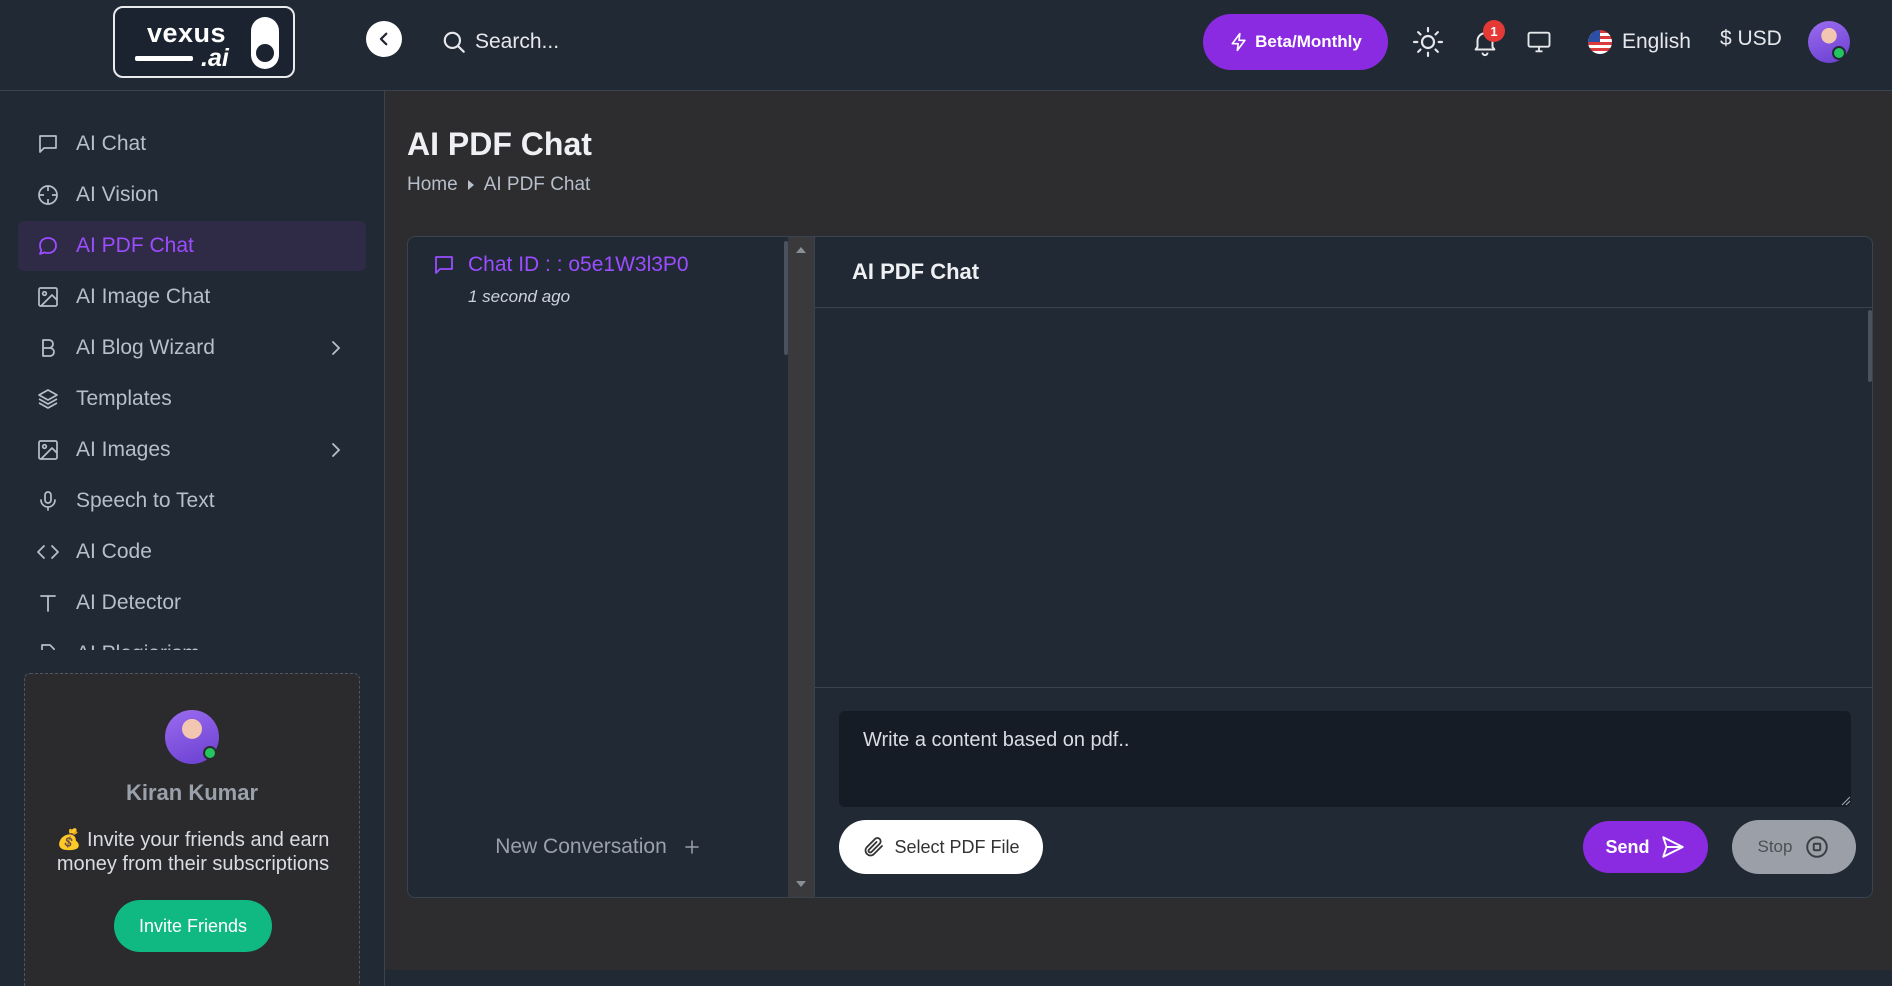  Describe the element at coordinates (1656, 41) in the screenshot. I see `language-label: English` at that location.